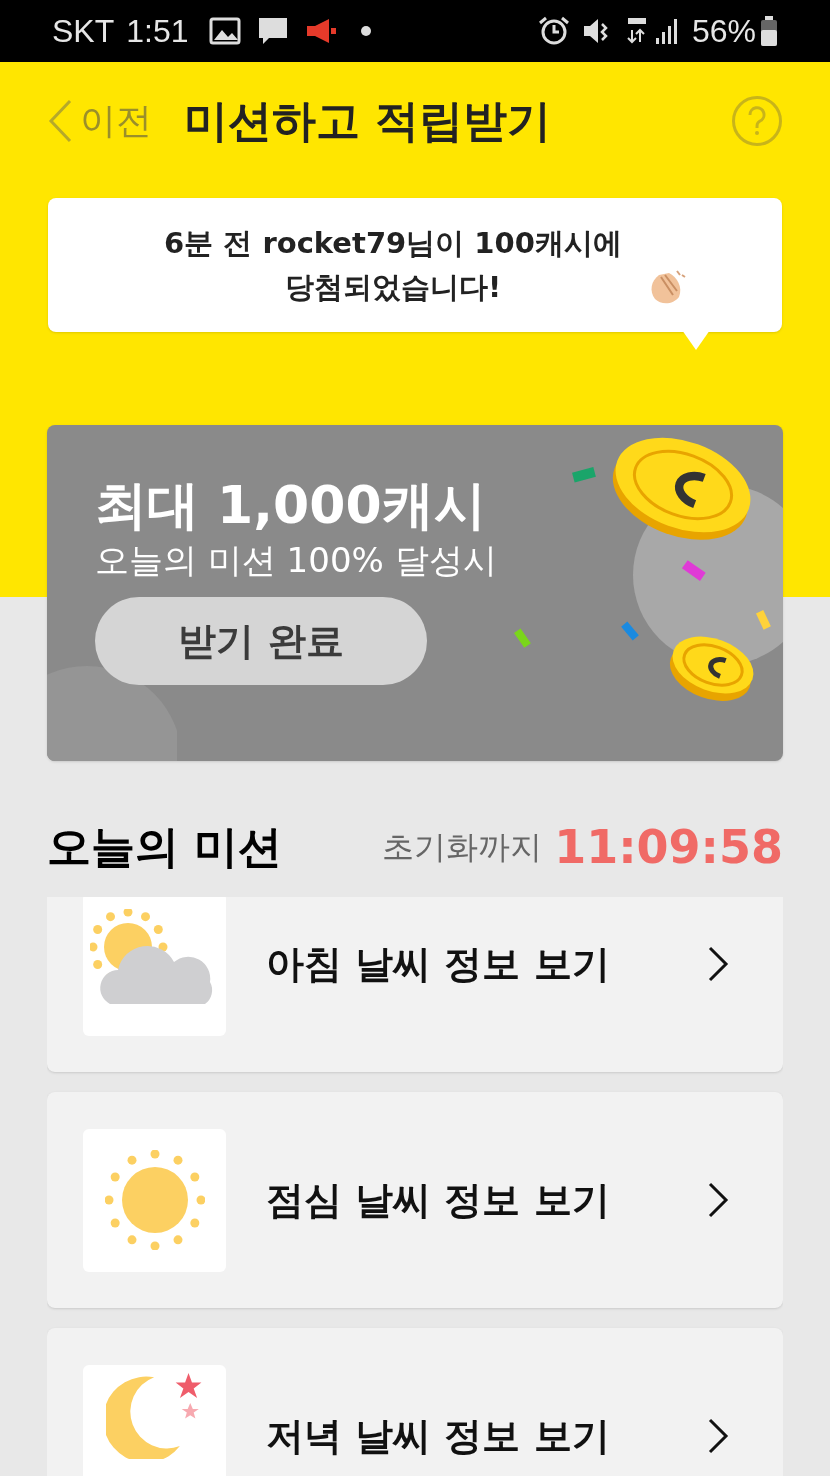 The width and height of the screenshot is (830, 1476). I want to click on mission-label: 아침 날씨 정보 보기, so click(438, 964).